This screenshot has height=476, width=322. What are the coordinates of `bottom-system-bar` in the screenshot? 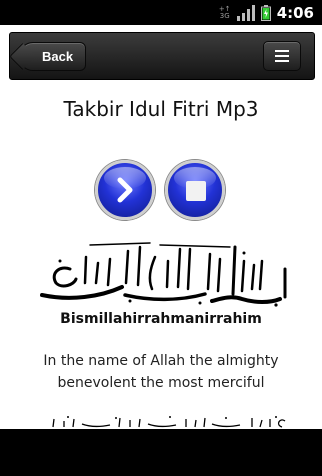 It's located at (161, 452).